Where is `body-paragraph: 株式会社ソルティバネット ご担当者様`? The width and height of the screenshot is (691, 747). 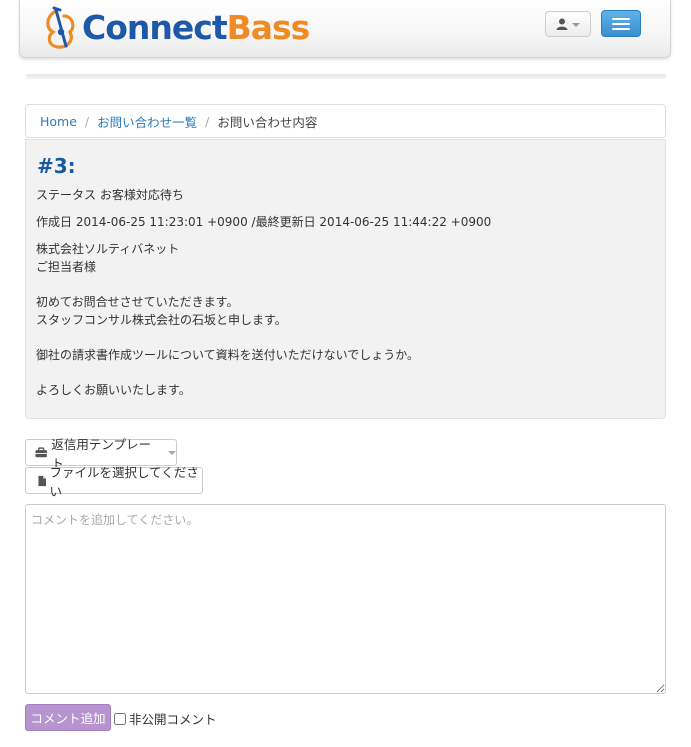
body-paragraph: 株式会社ソルティバネット ご担当者様 is located at coordinates (345, 258).